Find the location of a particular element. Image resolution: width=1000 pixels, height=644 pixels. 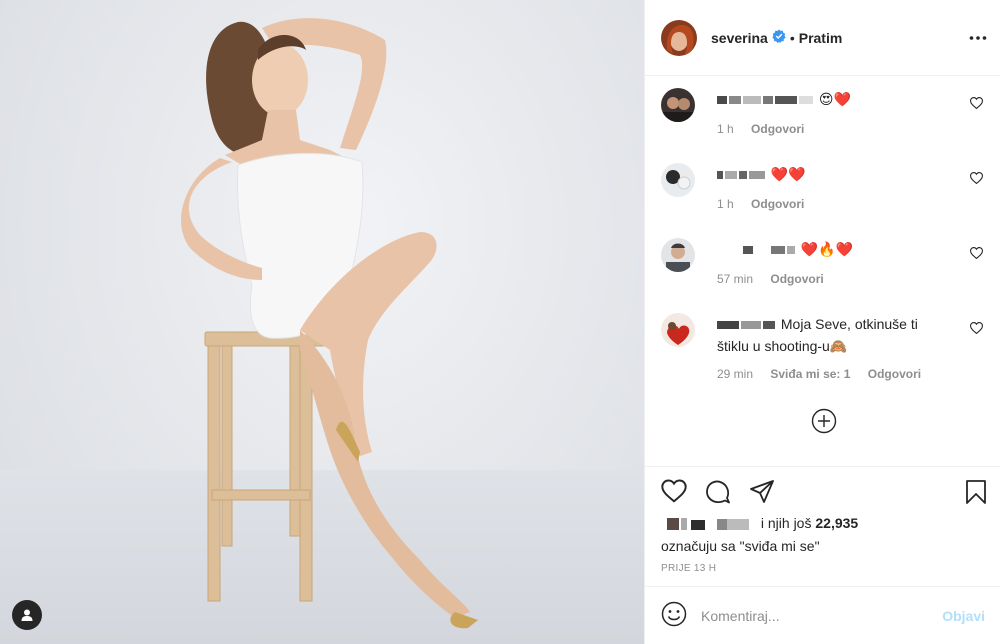

comment-text: 😍❤️ is located at coordinates (834, 99).